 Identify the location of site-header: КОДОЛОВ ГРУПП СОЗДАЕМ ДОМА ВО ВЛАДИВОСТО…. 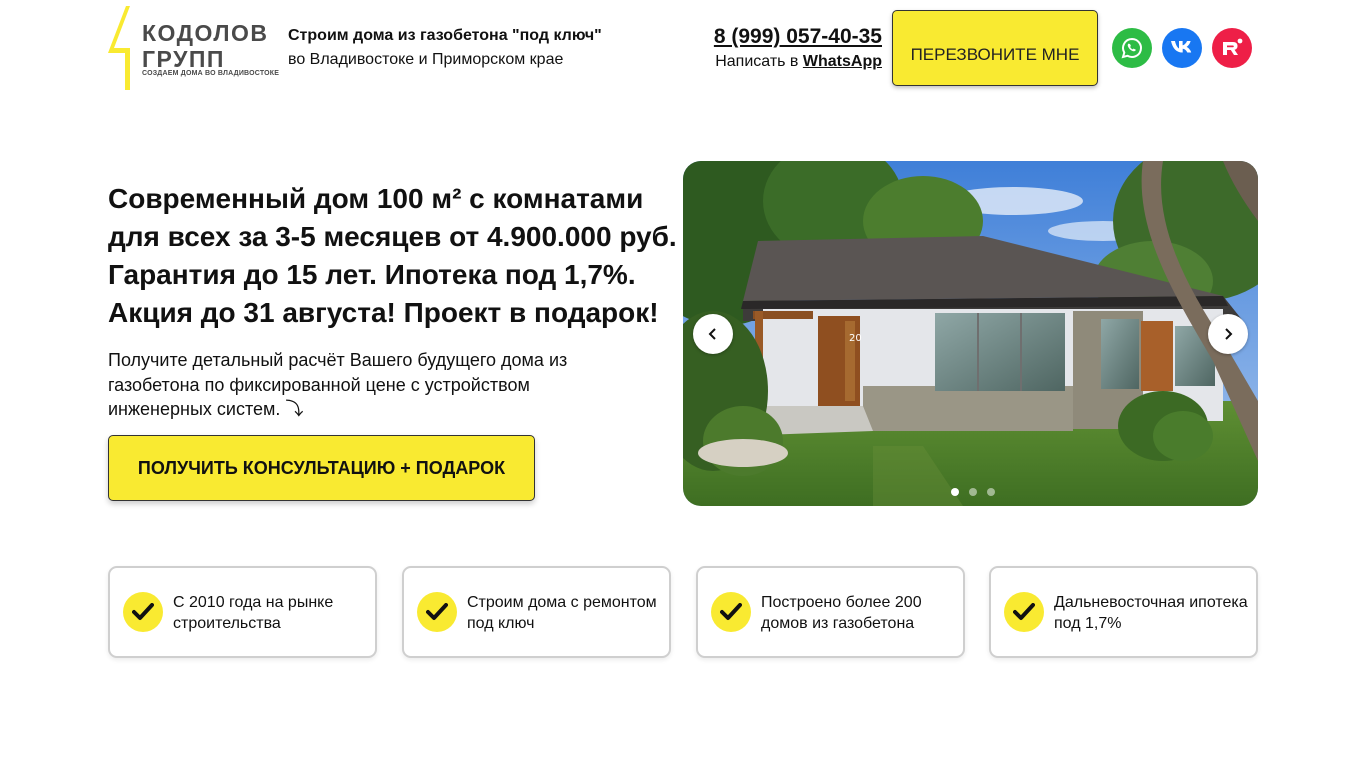
(683, 50).